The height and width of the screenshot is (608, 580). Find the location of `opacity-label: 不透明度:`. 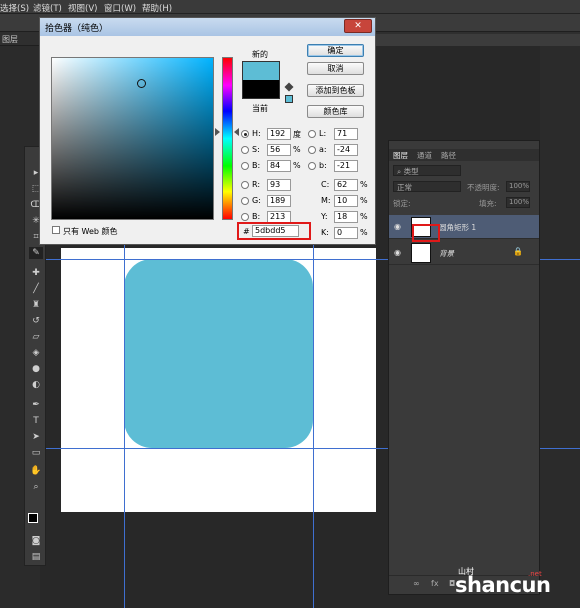

opacity-label: 不透明度: is located at coordinates (483, 187).